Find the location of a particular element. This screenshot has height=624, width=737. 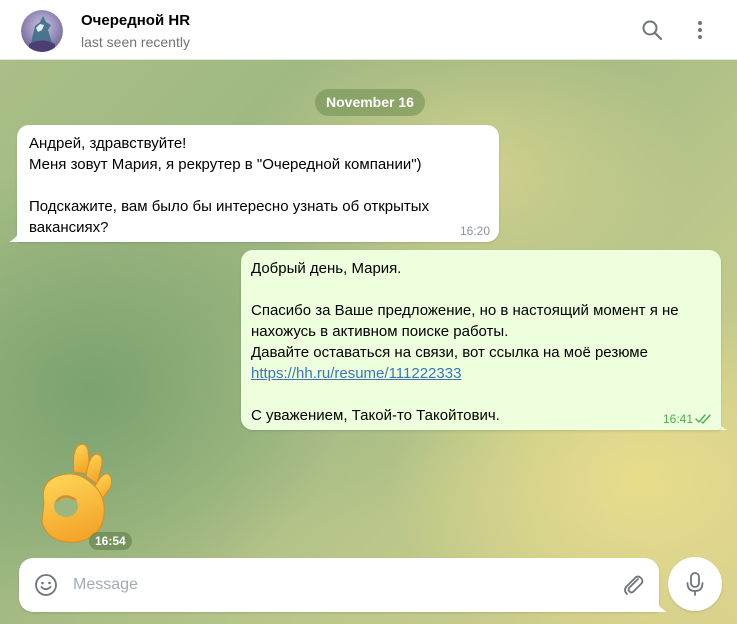

paperclip-icon is located at coordinates (634, 585).